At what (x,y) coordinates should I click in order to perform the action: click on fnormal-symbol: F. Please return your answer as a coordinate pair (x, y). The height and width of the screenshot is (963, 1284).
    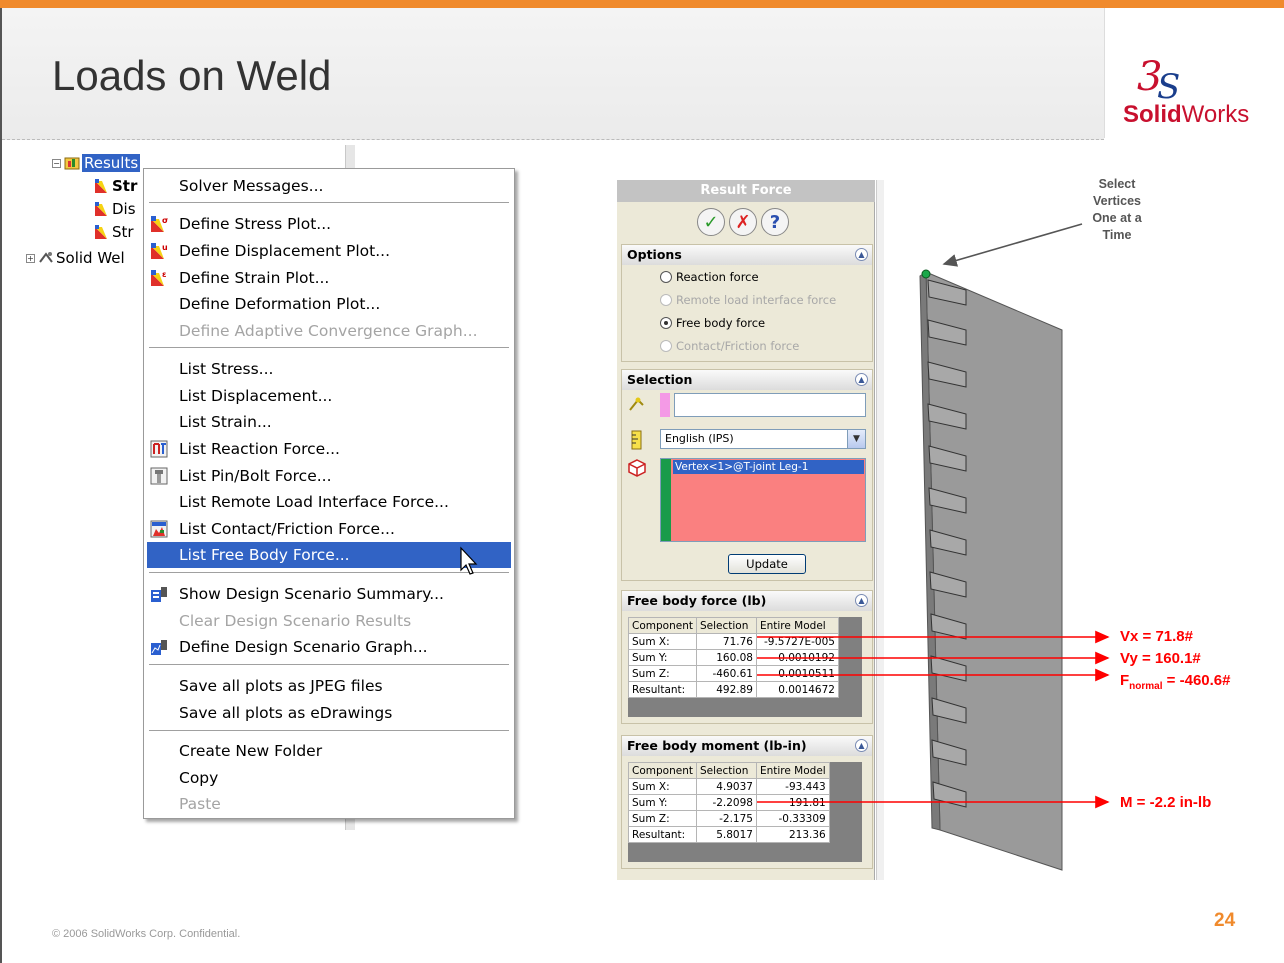
    Looking at the image, I should click on (1125, 680).